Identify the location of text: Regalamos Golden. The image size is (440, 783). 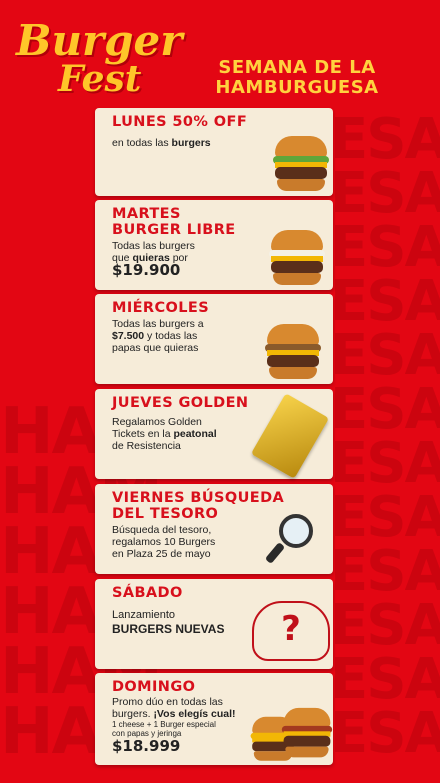
(157, 422).